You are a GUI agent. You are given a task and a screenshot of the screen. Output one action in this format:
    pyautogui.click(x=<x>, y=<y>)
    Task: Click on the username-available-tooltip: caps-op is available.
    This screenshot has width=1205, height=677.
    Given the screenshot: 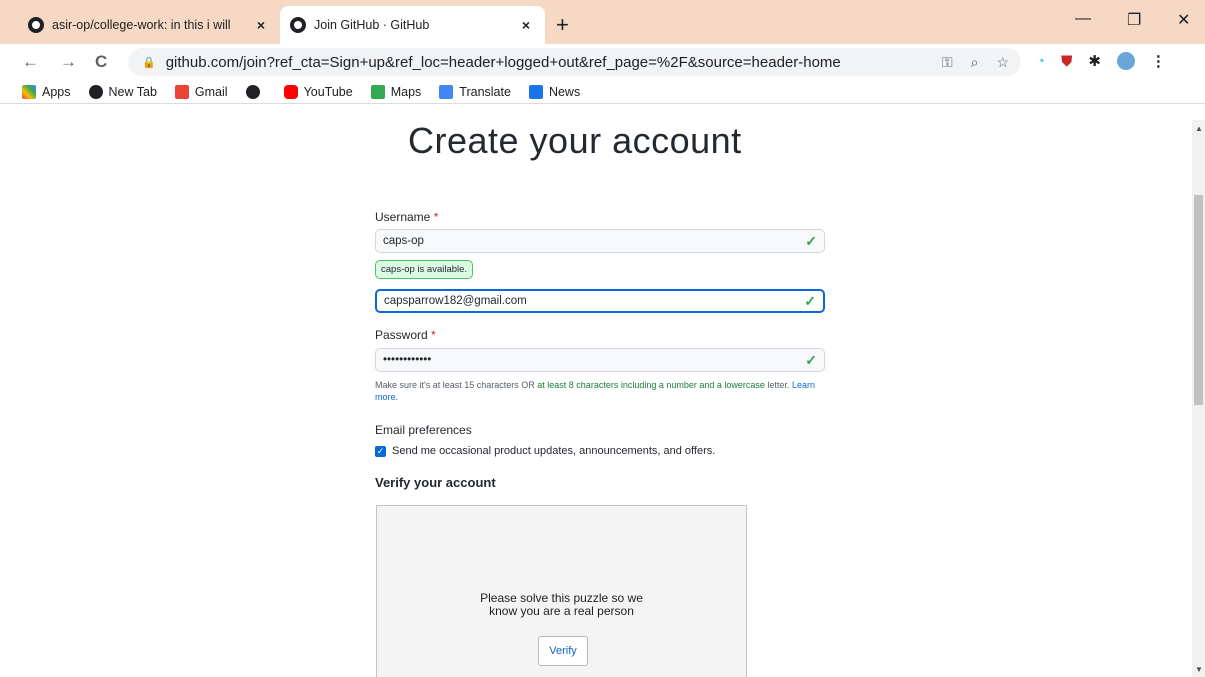 What is the action you would take?
    pyautogui.click(x=424, y=269)
    